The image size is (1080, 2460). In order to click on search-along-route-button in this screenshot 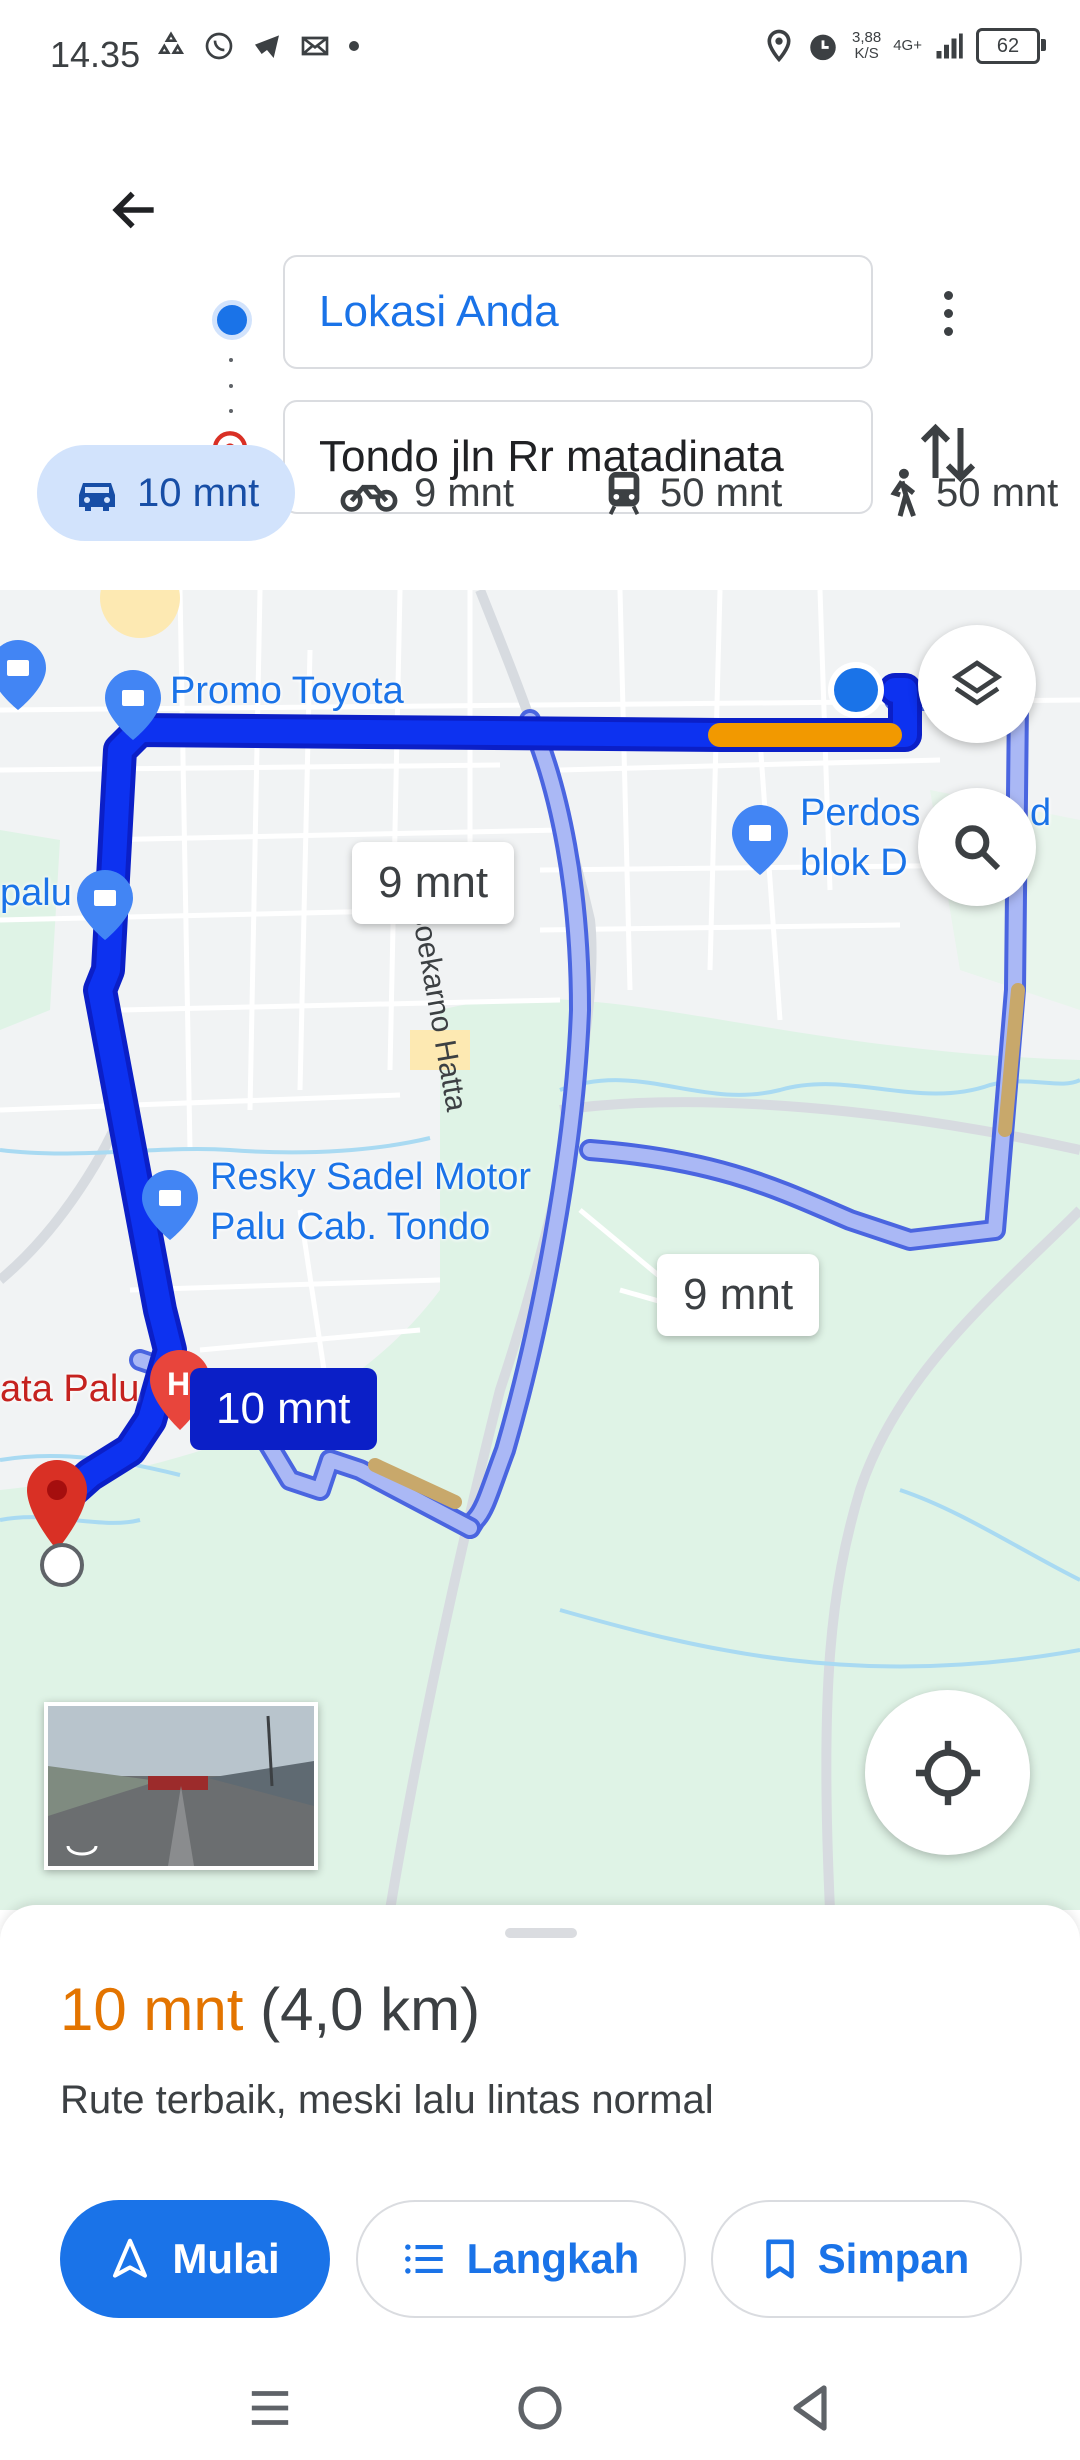, I will do `click(977, 847)`.